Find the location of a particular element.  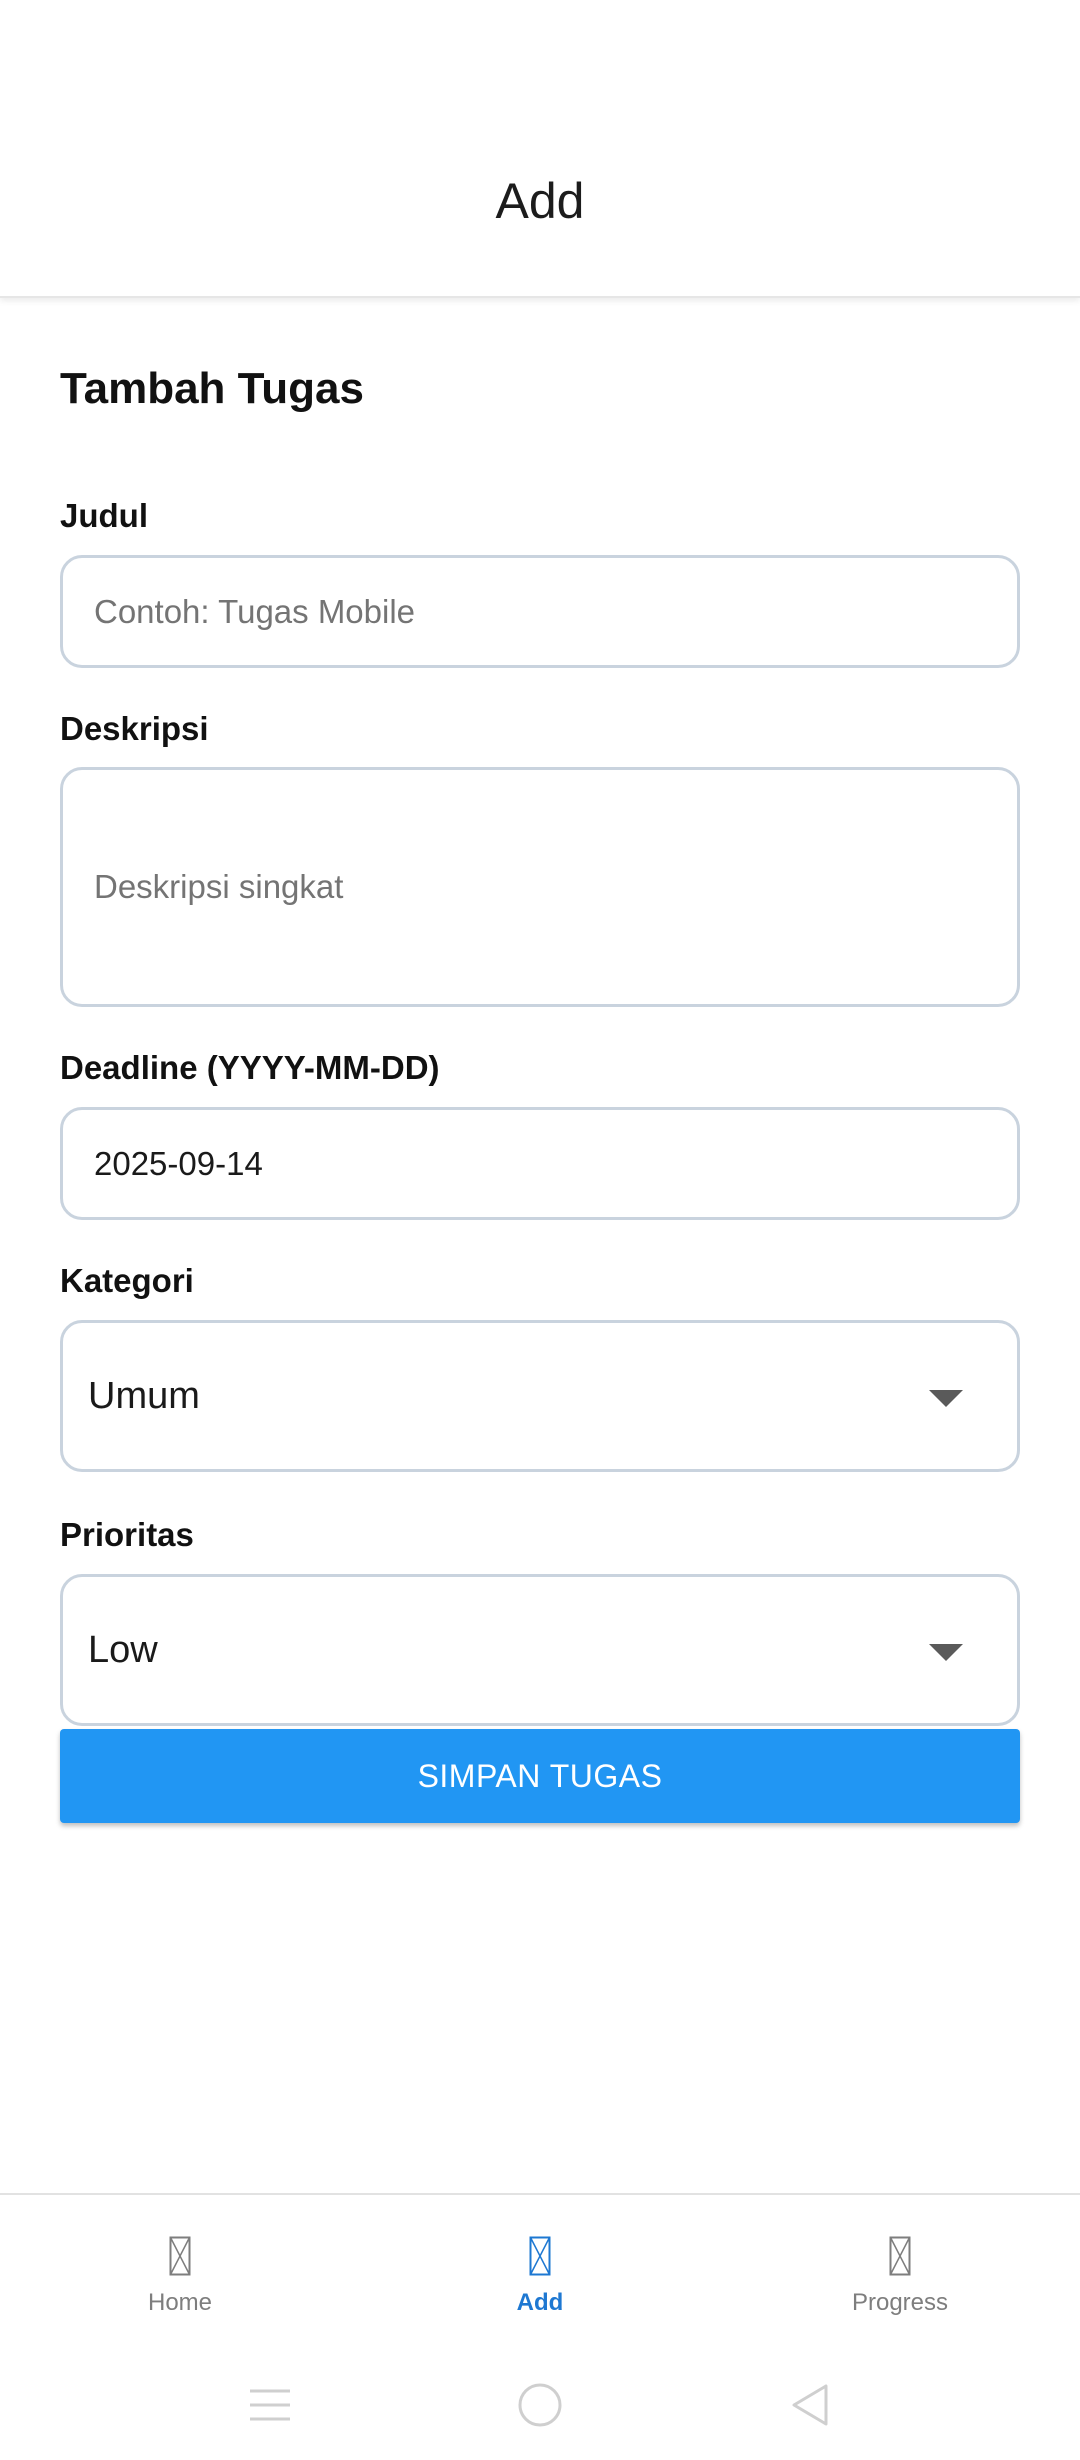

prioritas-label: Prioritas is located at coordinates (127, 1534).